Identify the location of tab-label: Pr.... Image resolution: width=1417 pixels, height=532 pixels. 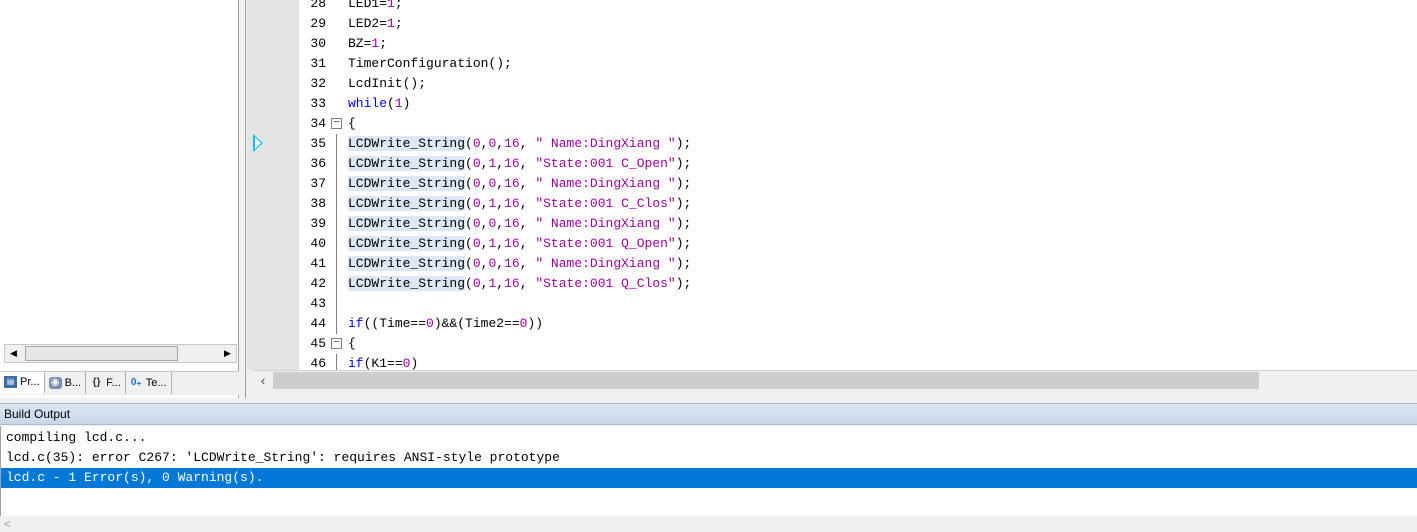
(30, 382).